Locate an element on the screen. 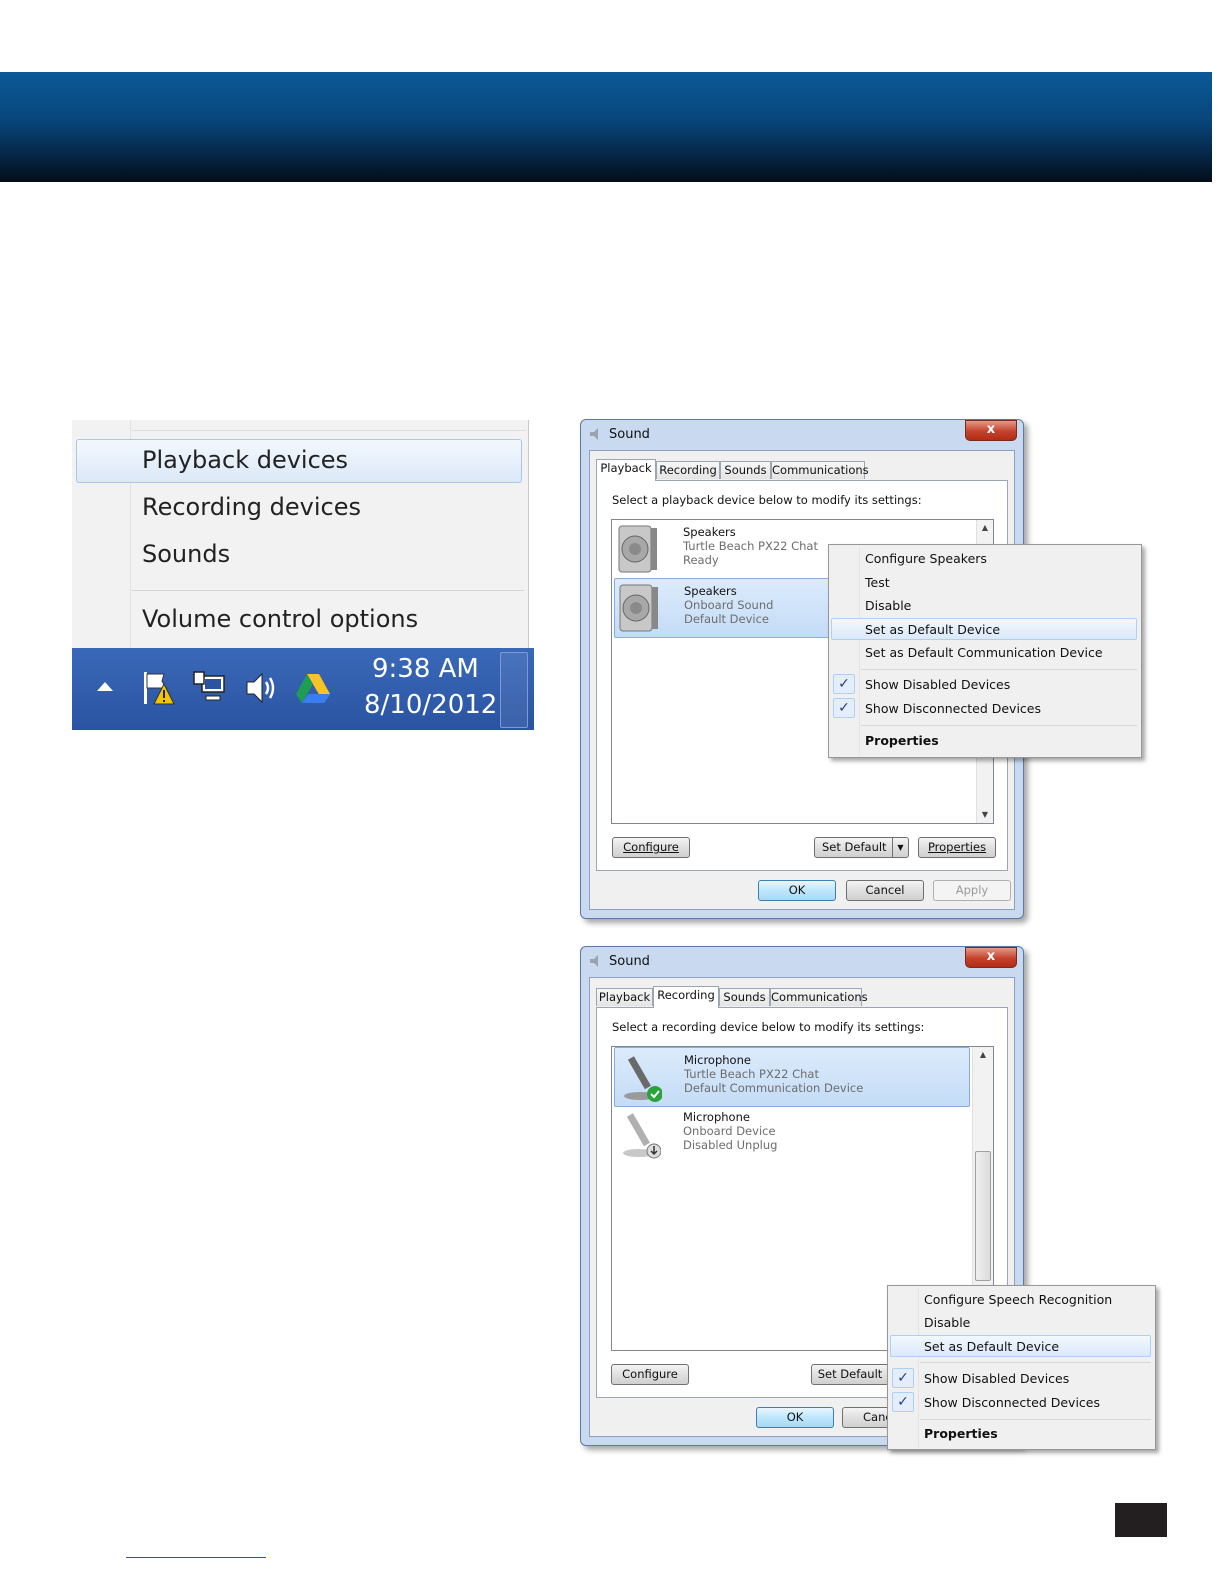 Image resolution: width=1224 pixels, height=1584 pixels. footer-link-line is located at coordinates (196, 1557).